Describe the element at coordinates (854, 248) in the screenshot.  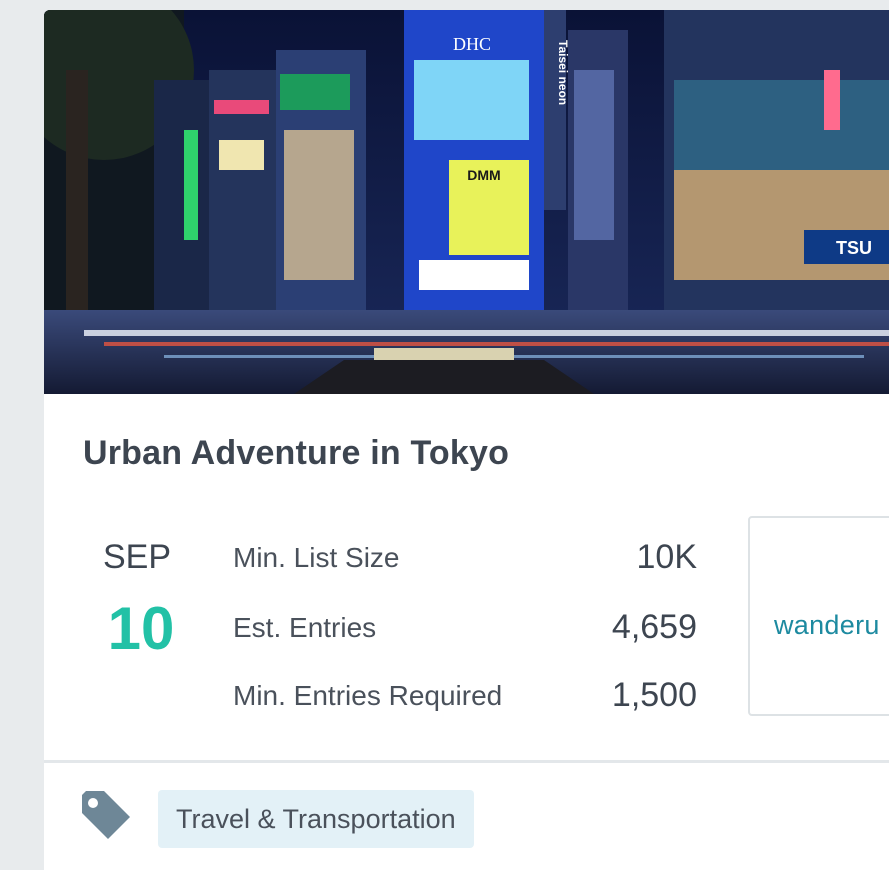
I see `hero-sign-tsu: TSU` at that location.